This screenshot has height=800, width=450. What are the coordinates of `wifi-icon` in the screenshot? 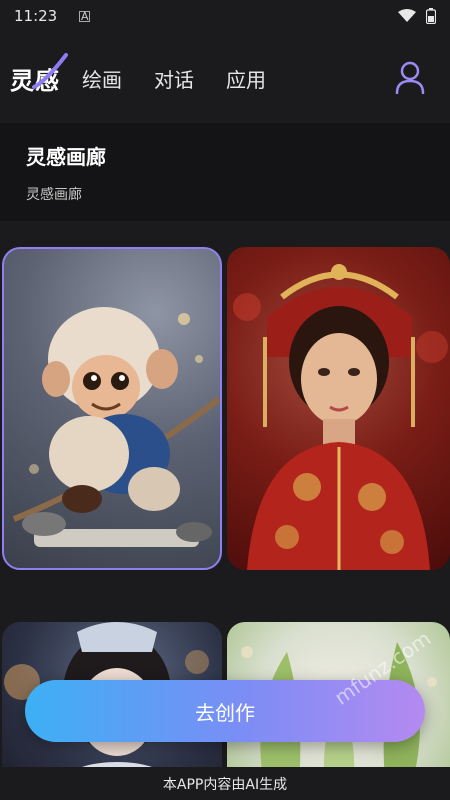 It's located at (407, 15).